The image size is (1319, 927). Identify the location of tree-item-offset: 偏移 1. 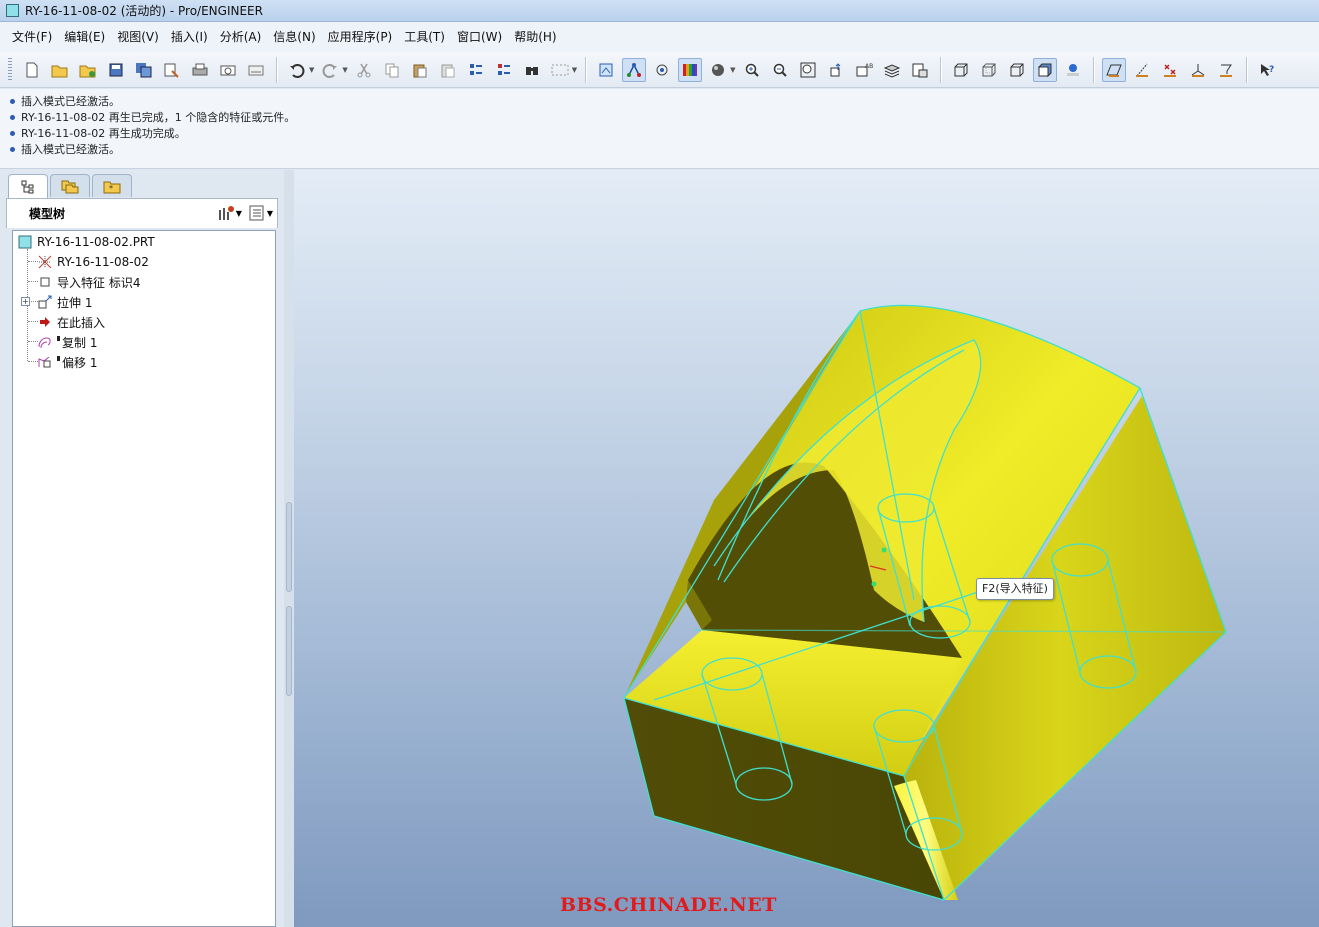
(67, 362).